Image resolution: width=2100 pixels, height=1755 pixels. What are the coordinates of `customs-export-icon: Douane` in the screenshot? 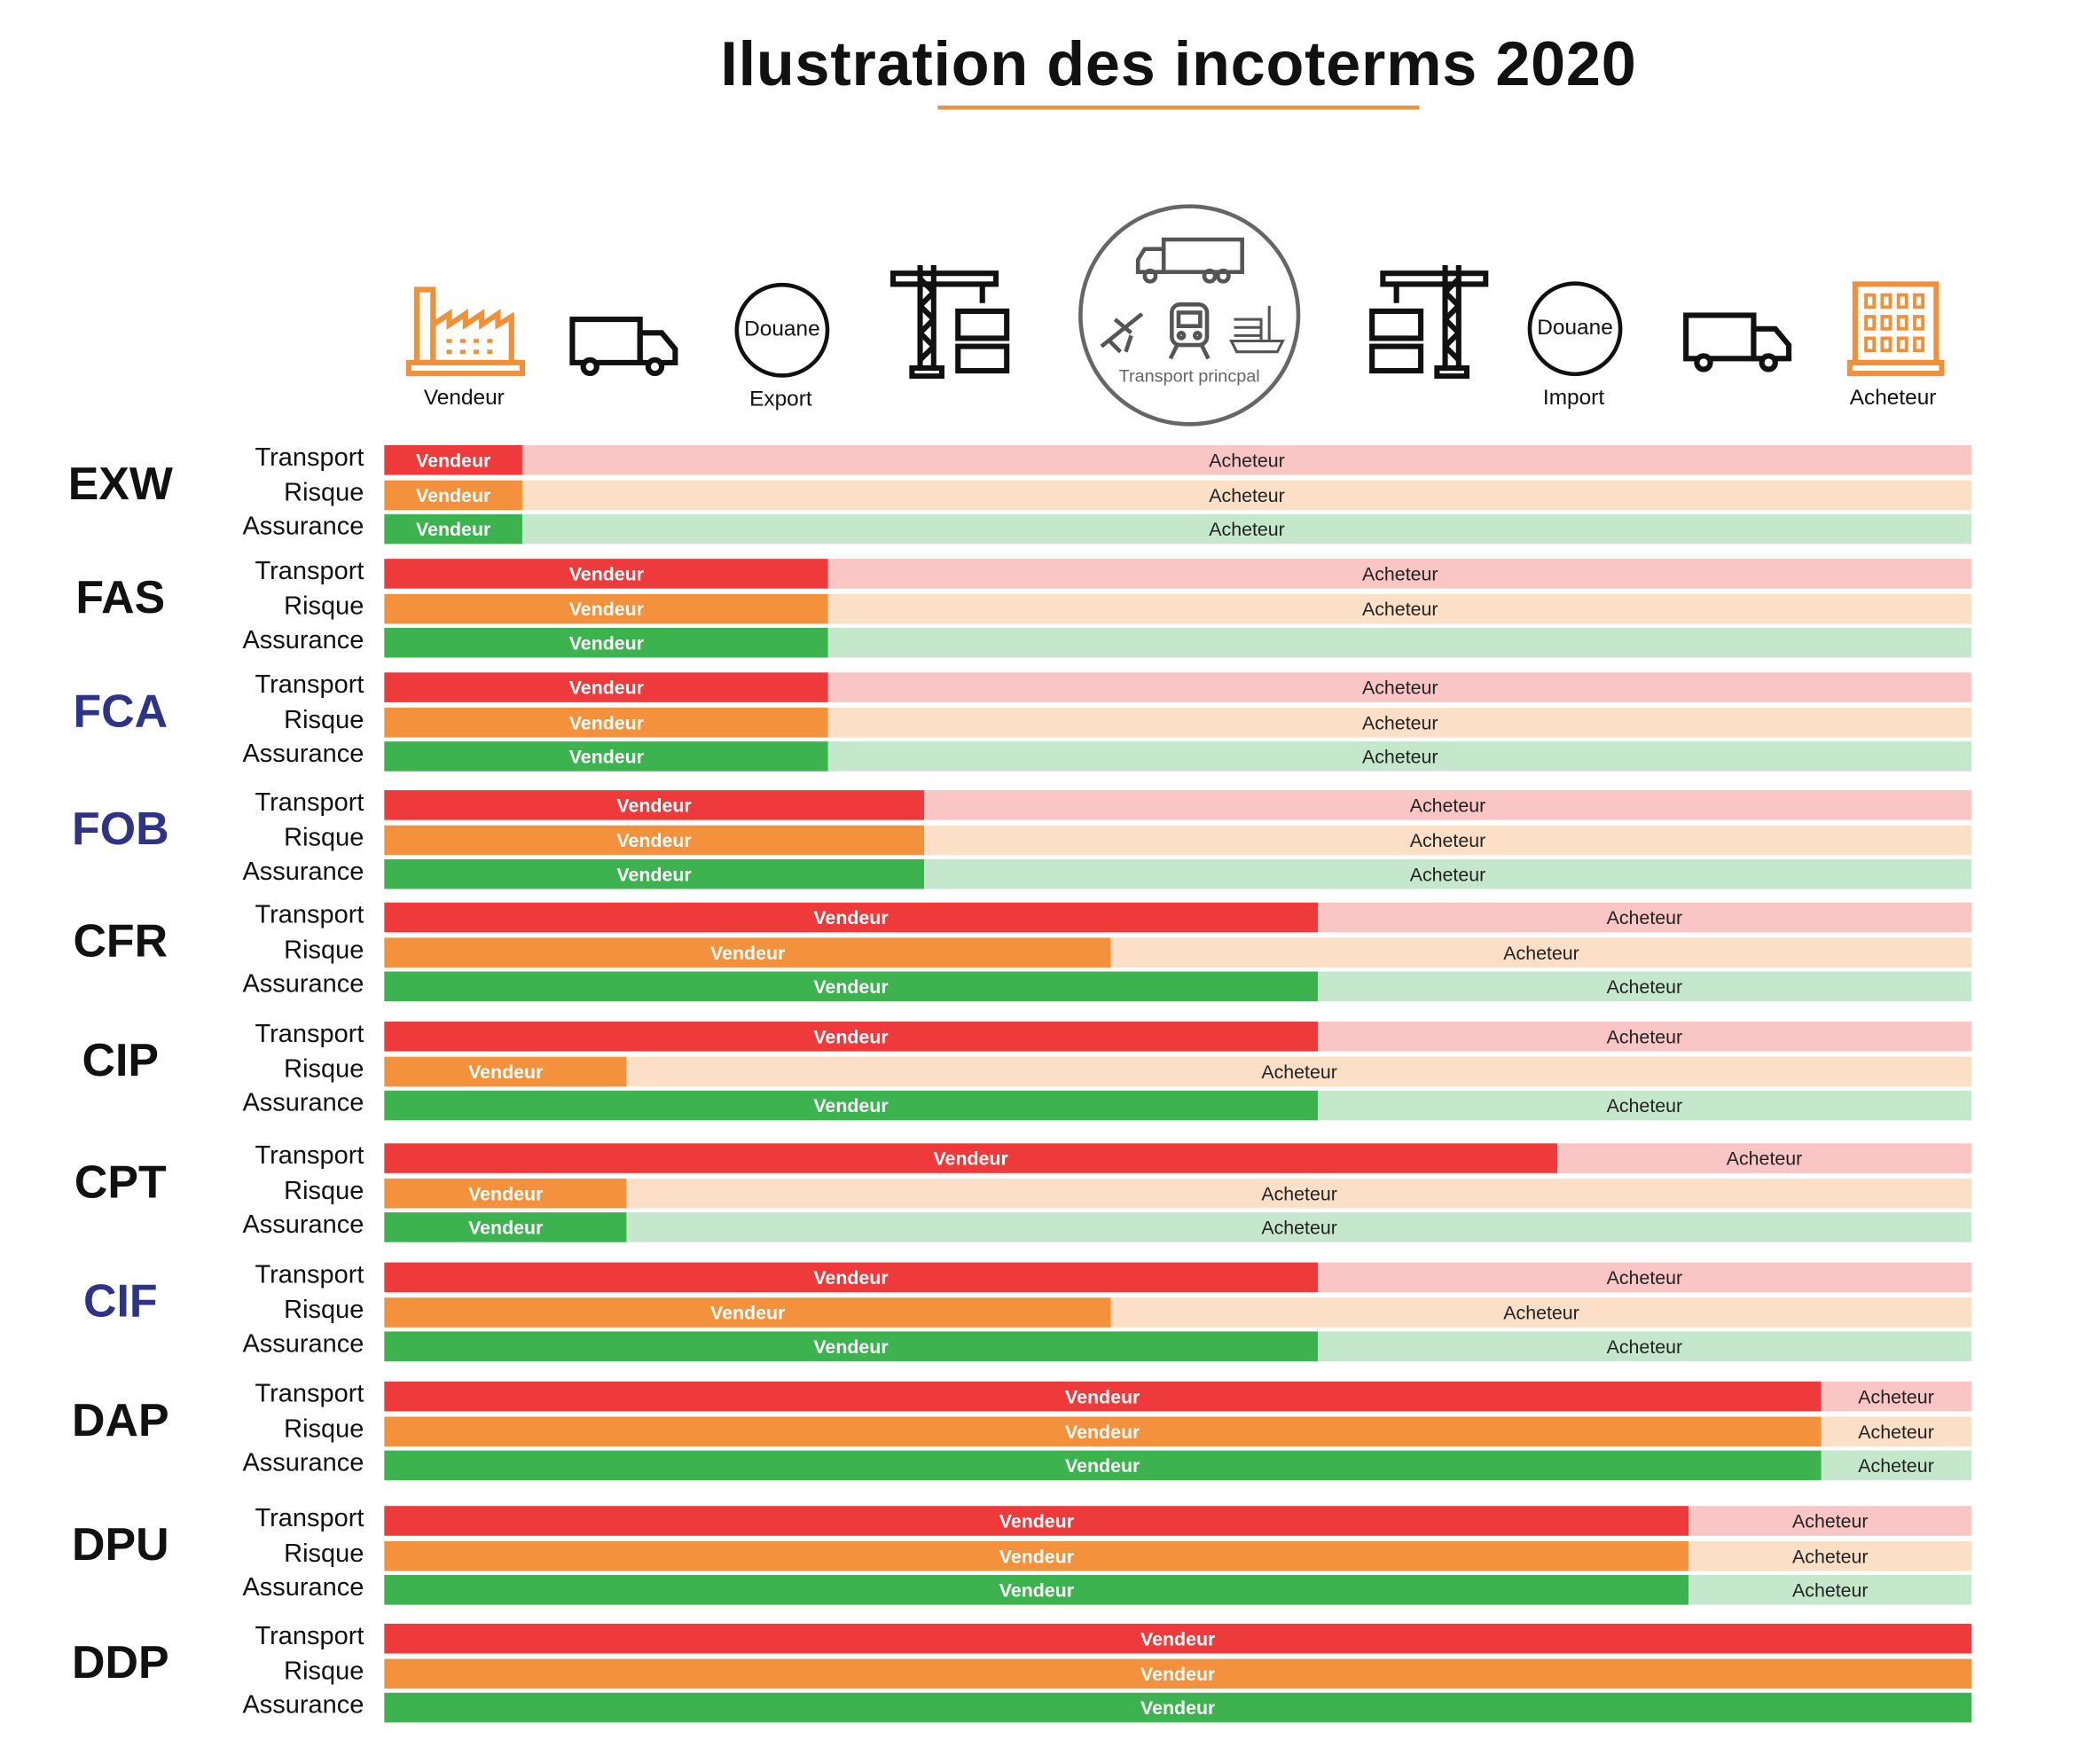 It's located at (782, 330).